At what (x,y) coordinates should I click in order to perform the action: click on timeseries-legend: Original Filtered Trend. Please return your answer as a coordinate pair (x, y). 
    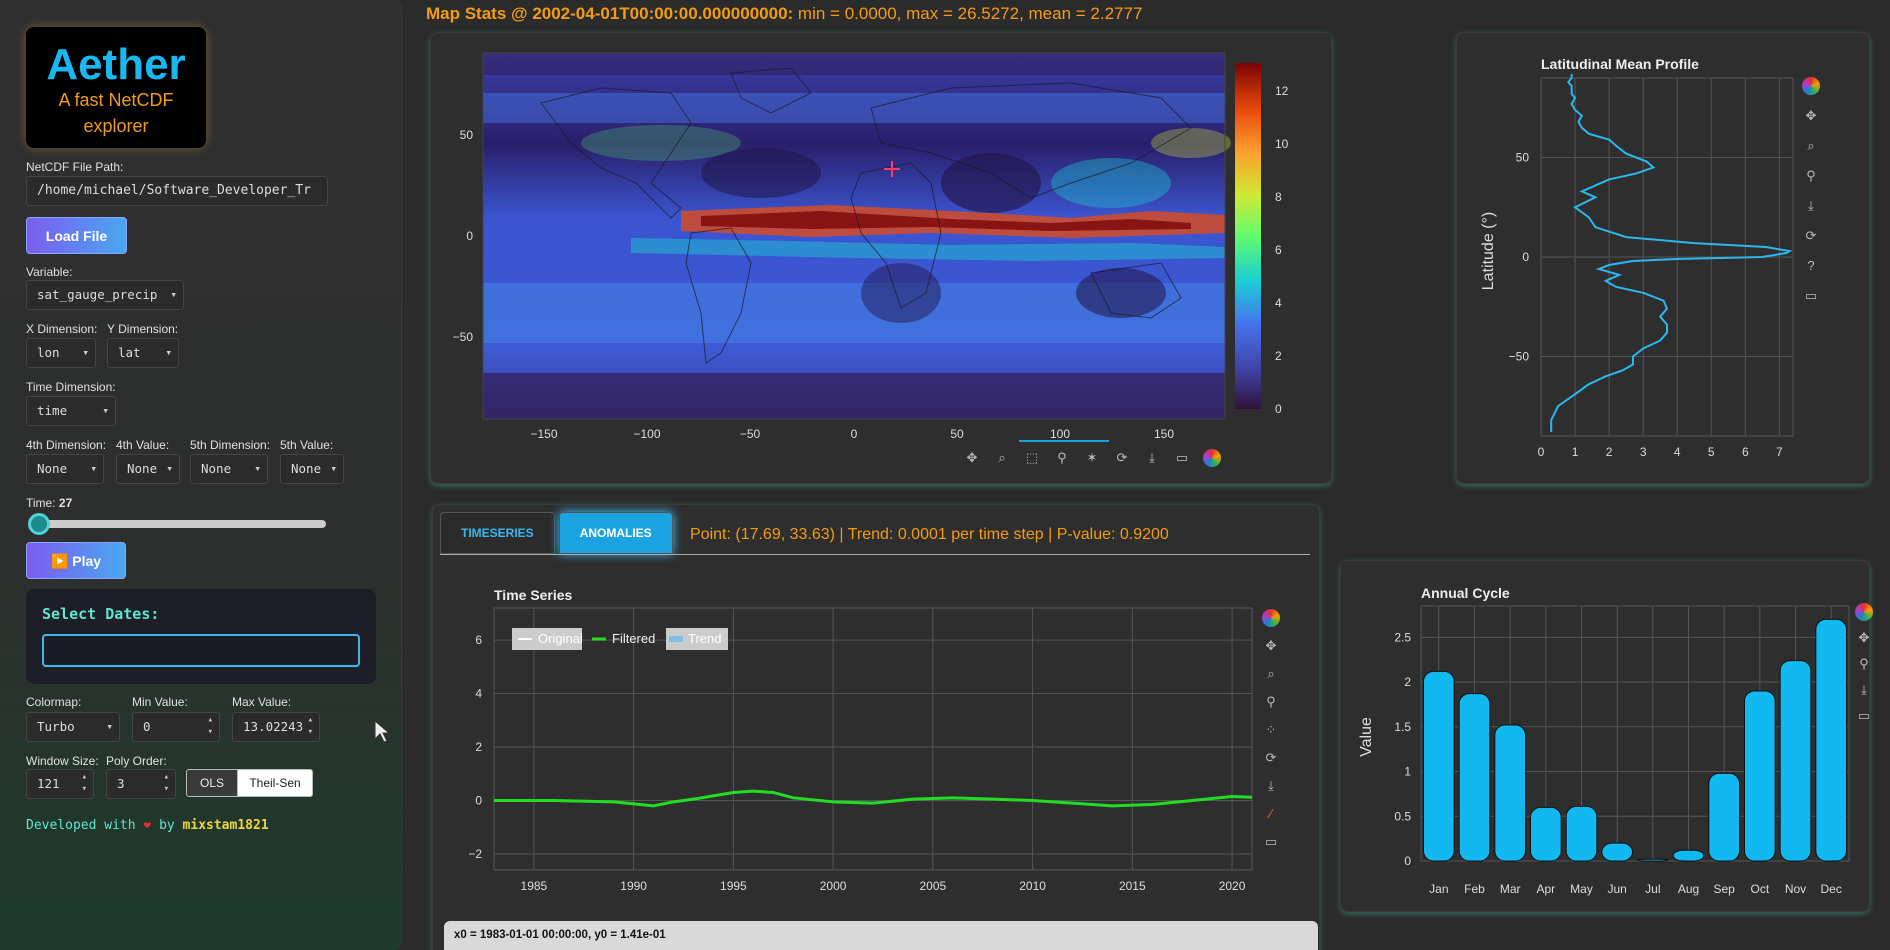
    Looking at the image, I should click on (620, 639).